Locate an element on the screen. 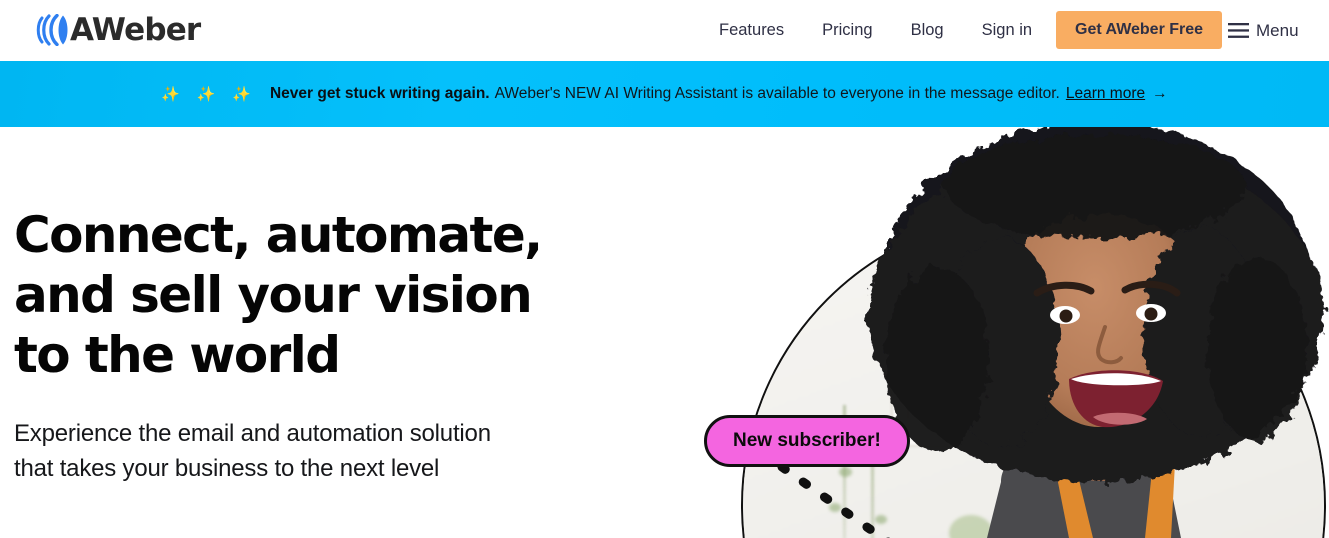 The width and height of the screenshot is (1329, 538). headline-line-3: to the world is located at coordinates (177, 355).